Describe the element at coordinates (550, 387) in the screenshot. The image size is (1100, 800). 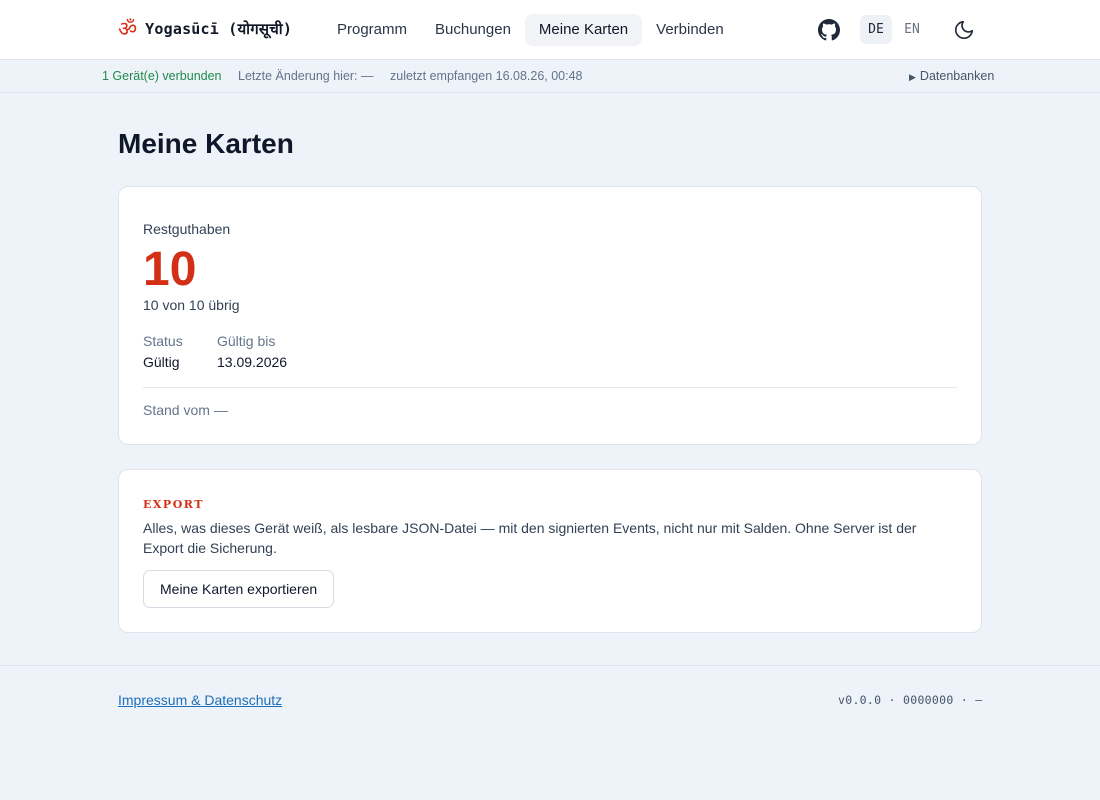
I see `divider` at that location.